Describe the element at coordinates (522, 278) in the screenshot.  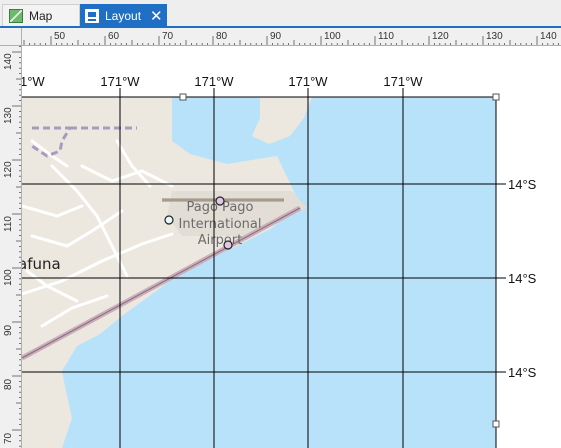
I see `graticule-right-label-1: 14°S` at that location.